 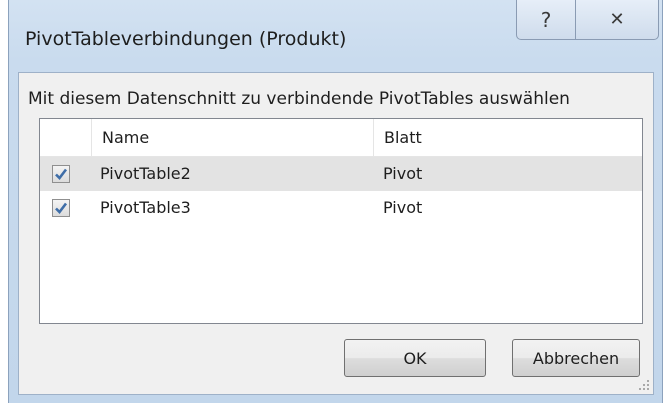 I want to click on close-button: ✕, so click(x=617, y=20).